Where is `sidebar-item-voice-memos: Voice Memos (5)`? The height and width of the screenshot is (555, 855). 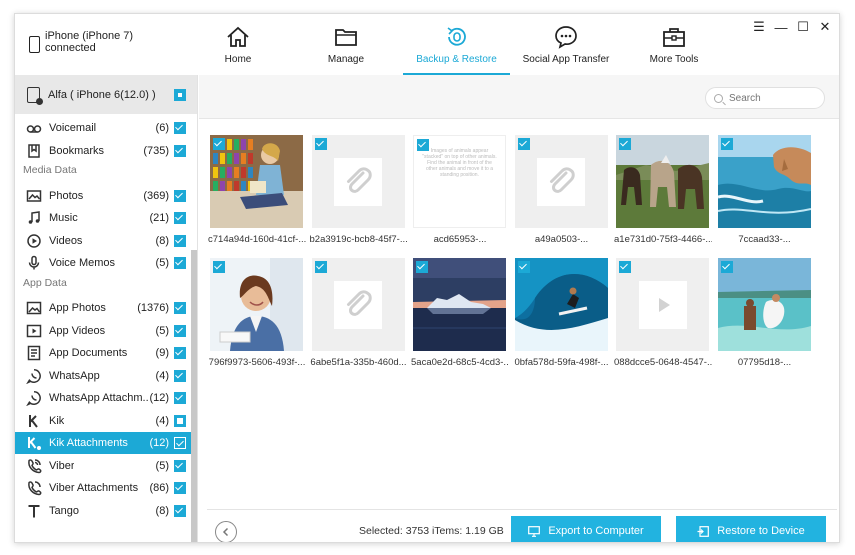 sidebar-item-voice-memos: Voice Memos (5) is located at coordinates (103, 263).